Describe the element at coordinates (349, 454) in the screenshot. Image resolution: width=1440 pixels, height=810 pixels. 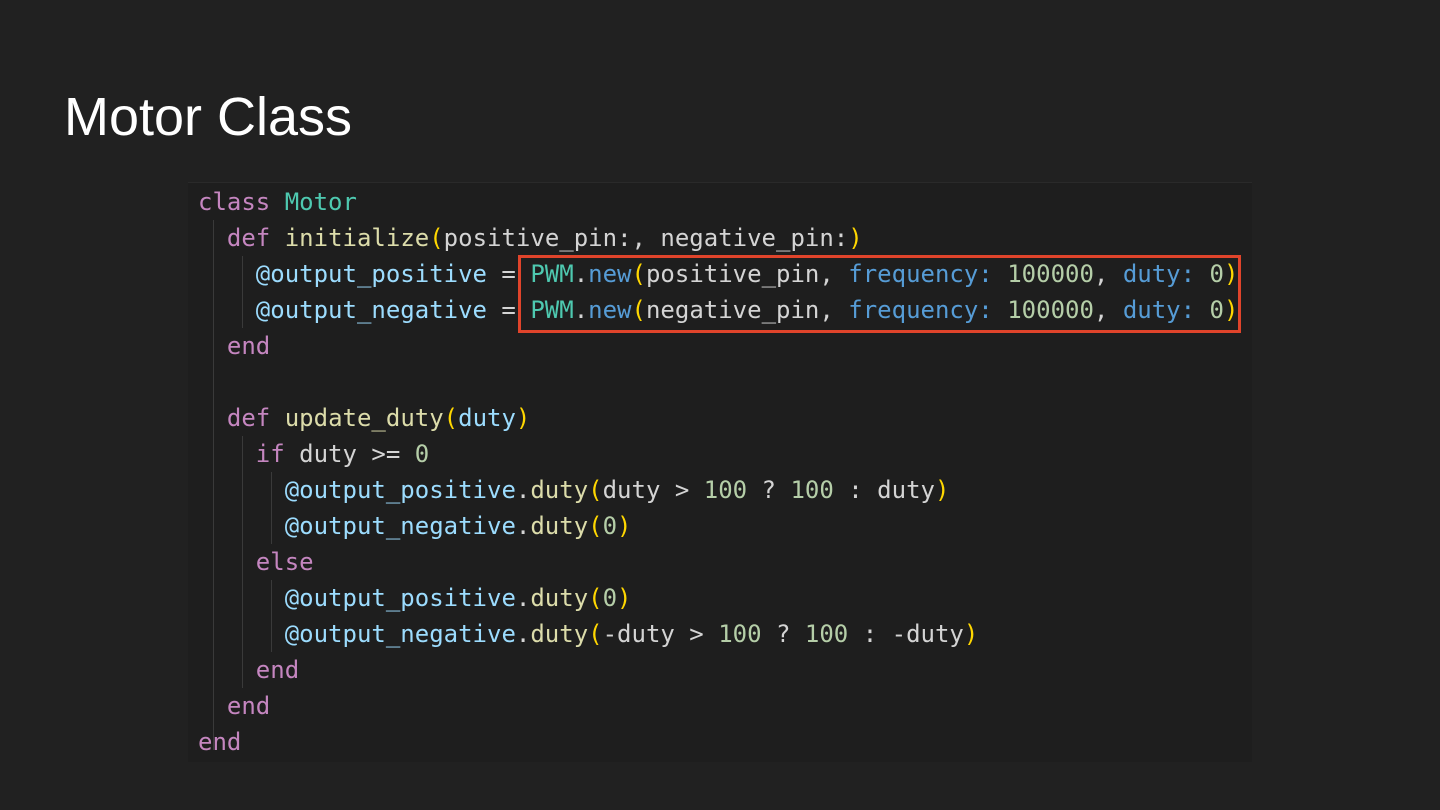
I see `code-token: duty >=` at that location.